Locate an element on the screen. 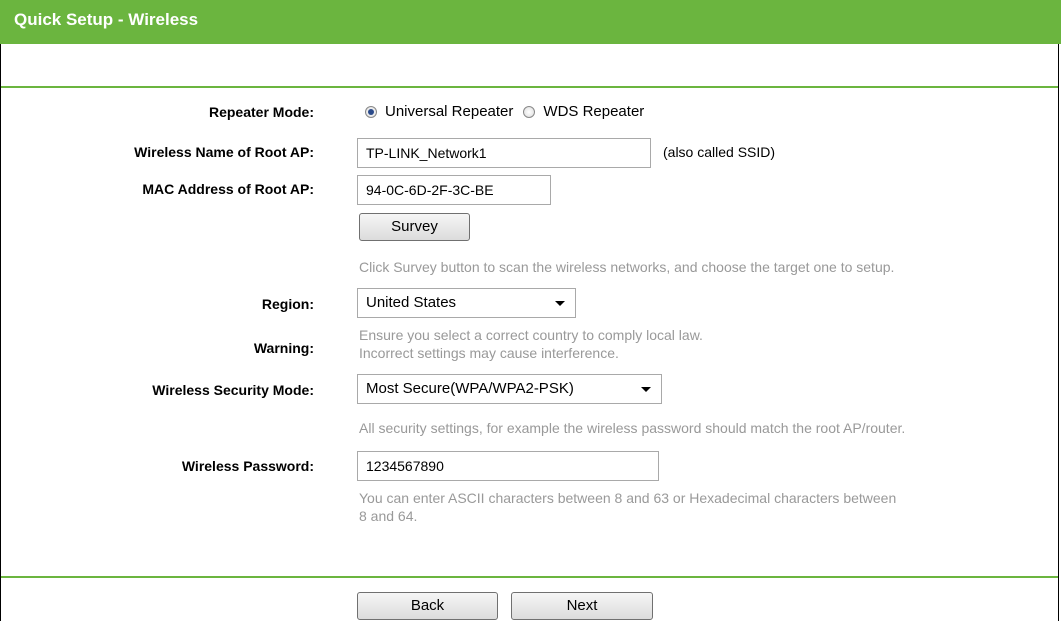  security-mode-label: Wireless Security Mode: is located at coordinates (233, 390).